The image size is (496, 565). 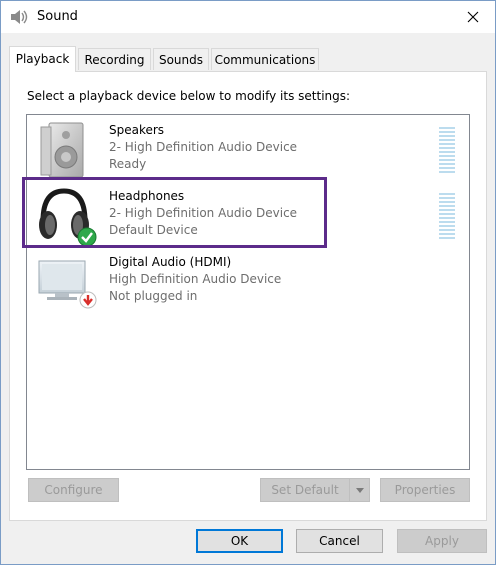 I want to click on tab-label: Recording, so click(x=114, y=60).